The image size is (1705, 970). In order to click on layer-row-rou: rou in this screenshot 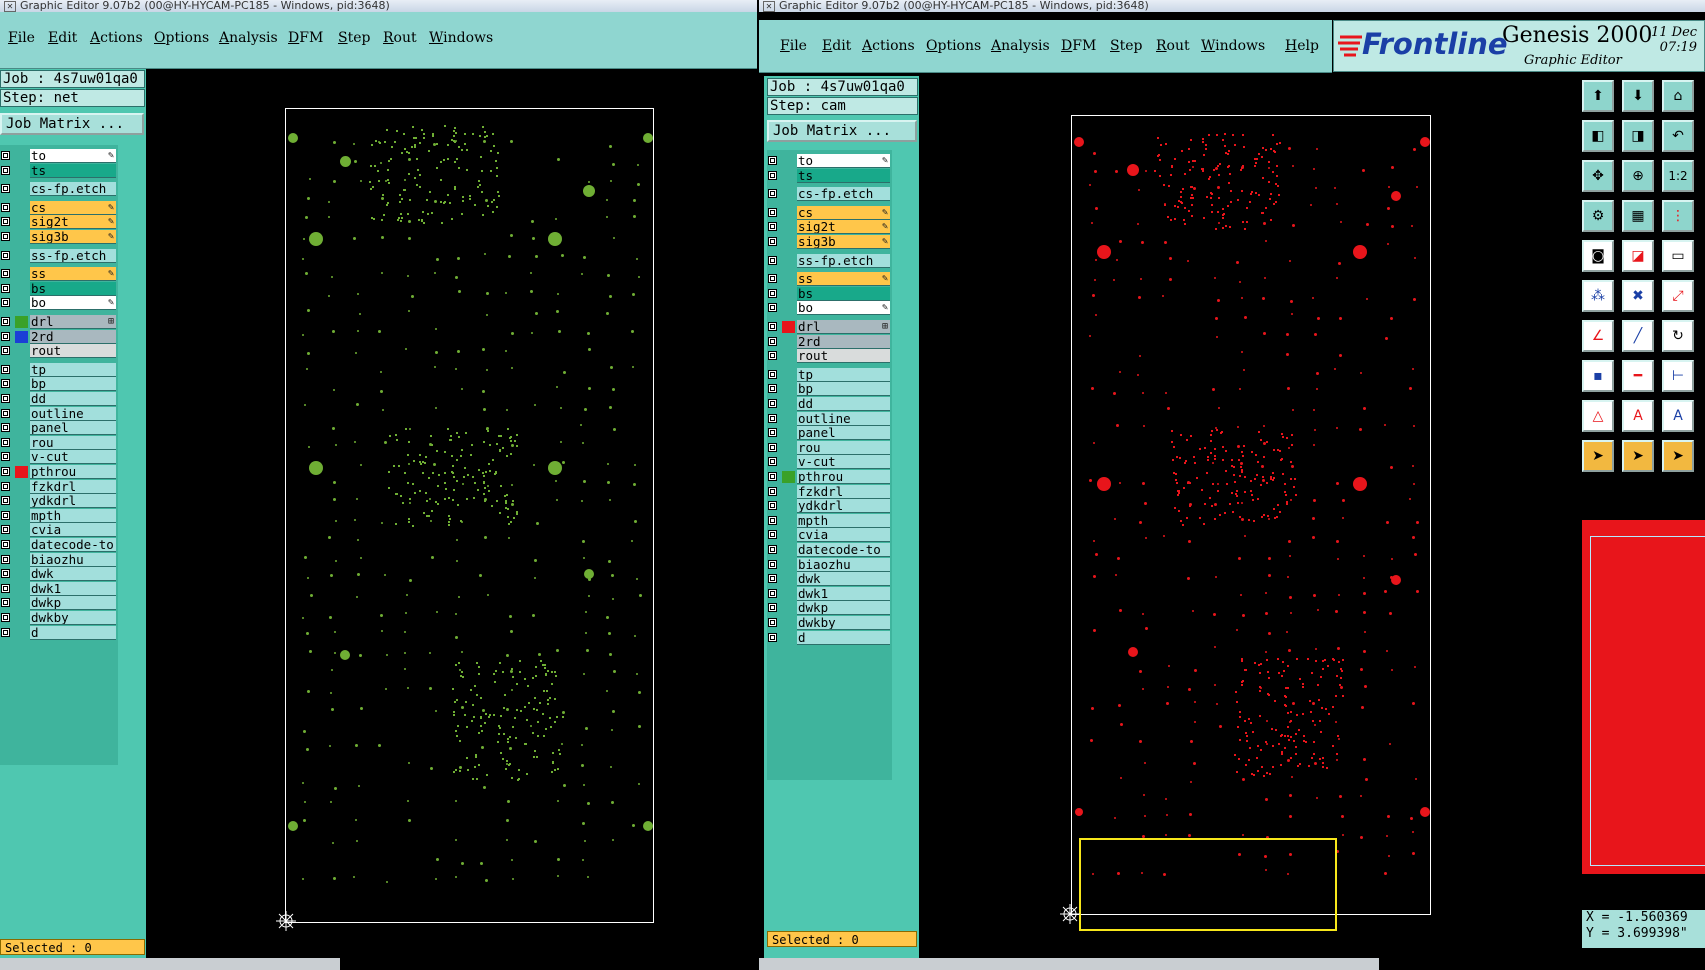, I will do `click(829, 448)`.